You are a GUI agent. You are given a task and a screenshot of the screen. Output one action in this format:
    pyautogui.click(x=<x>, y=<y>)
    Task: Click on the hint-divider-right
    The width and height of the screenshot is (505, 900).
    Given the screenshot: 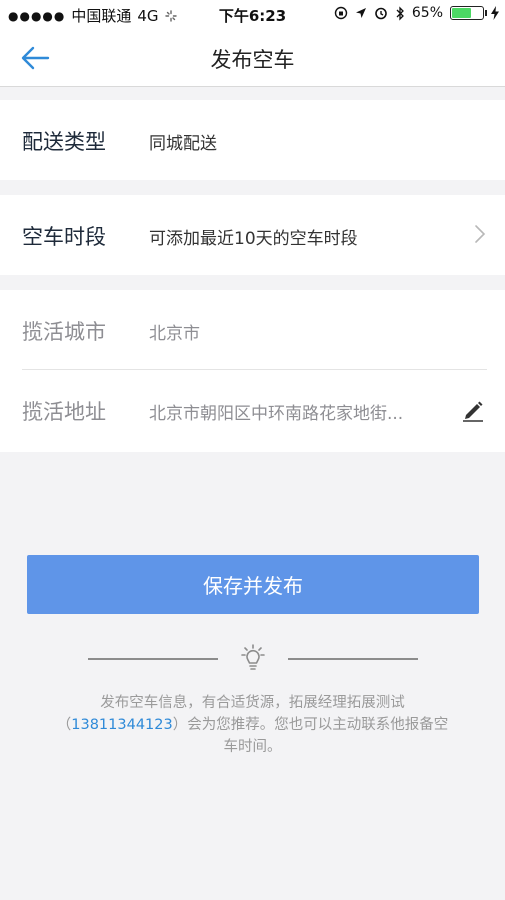 What is the action you would take?
    pyautogui.click(x=353, y=659)
    